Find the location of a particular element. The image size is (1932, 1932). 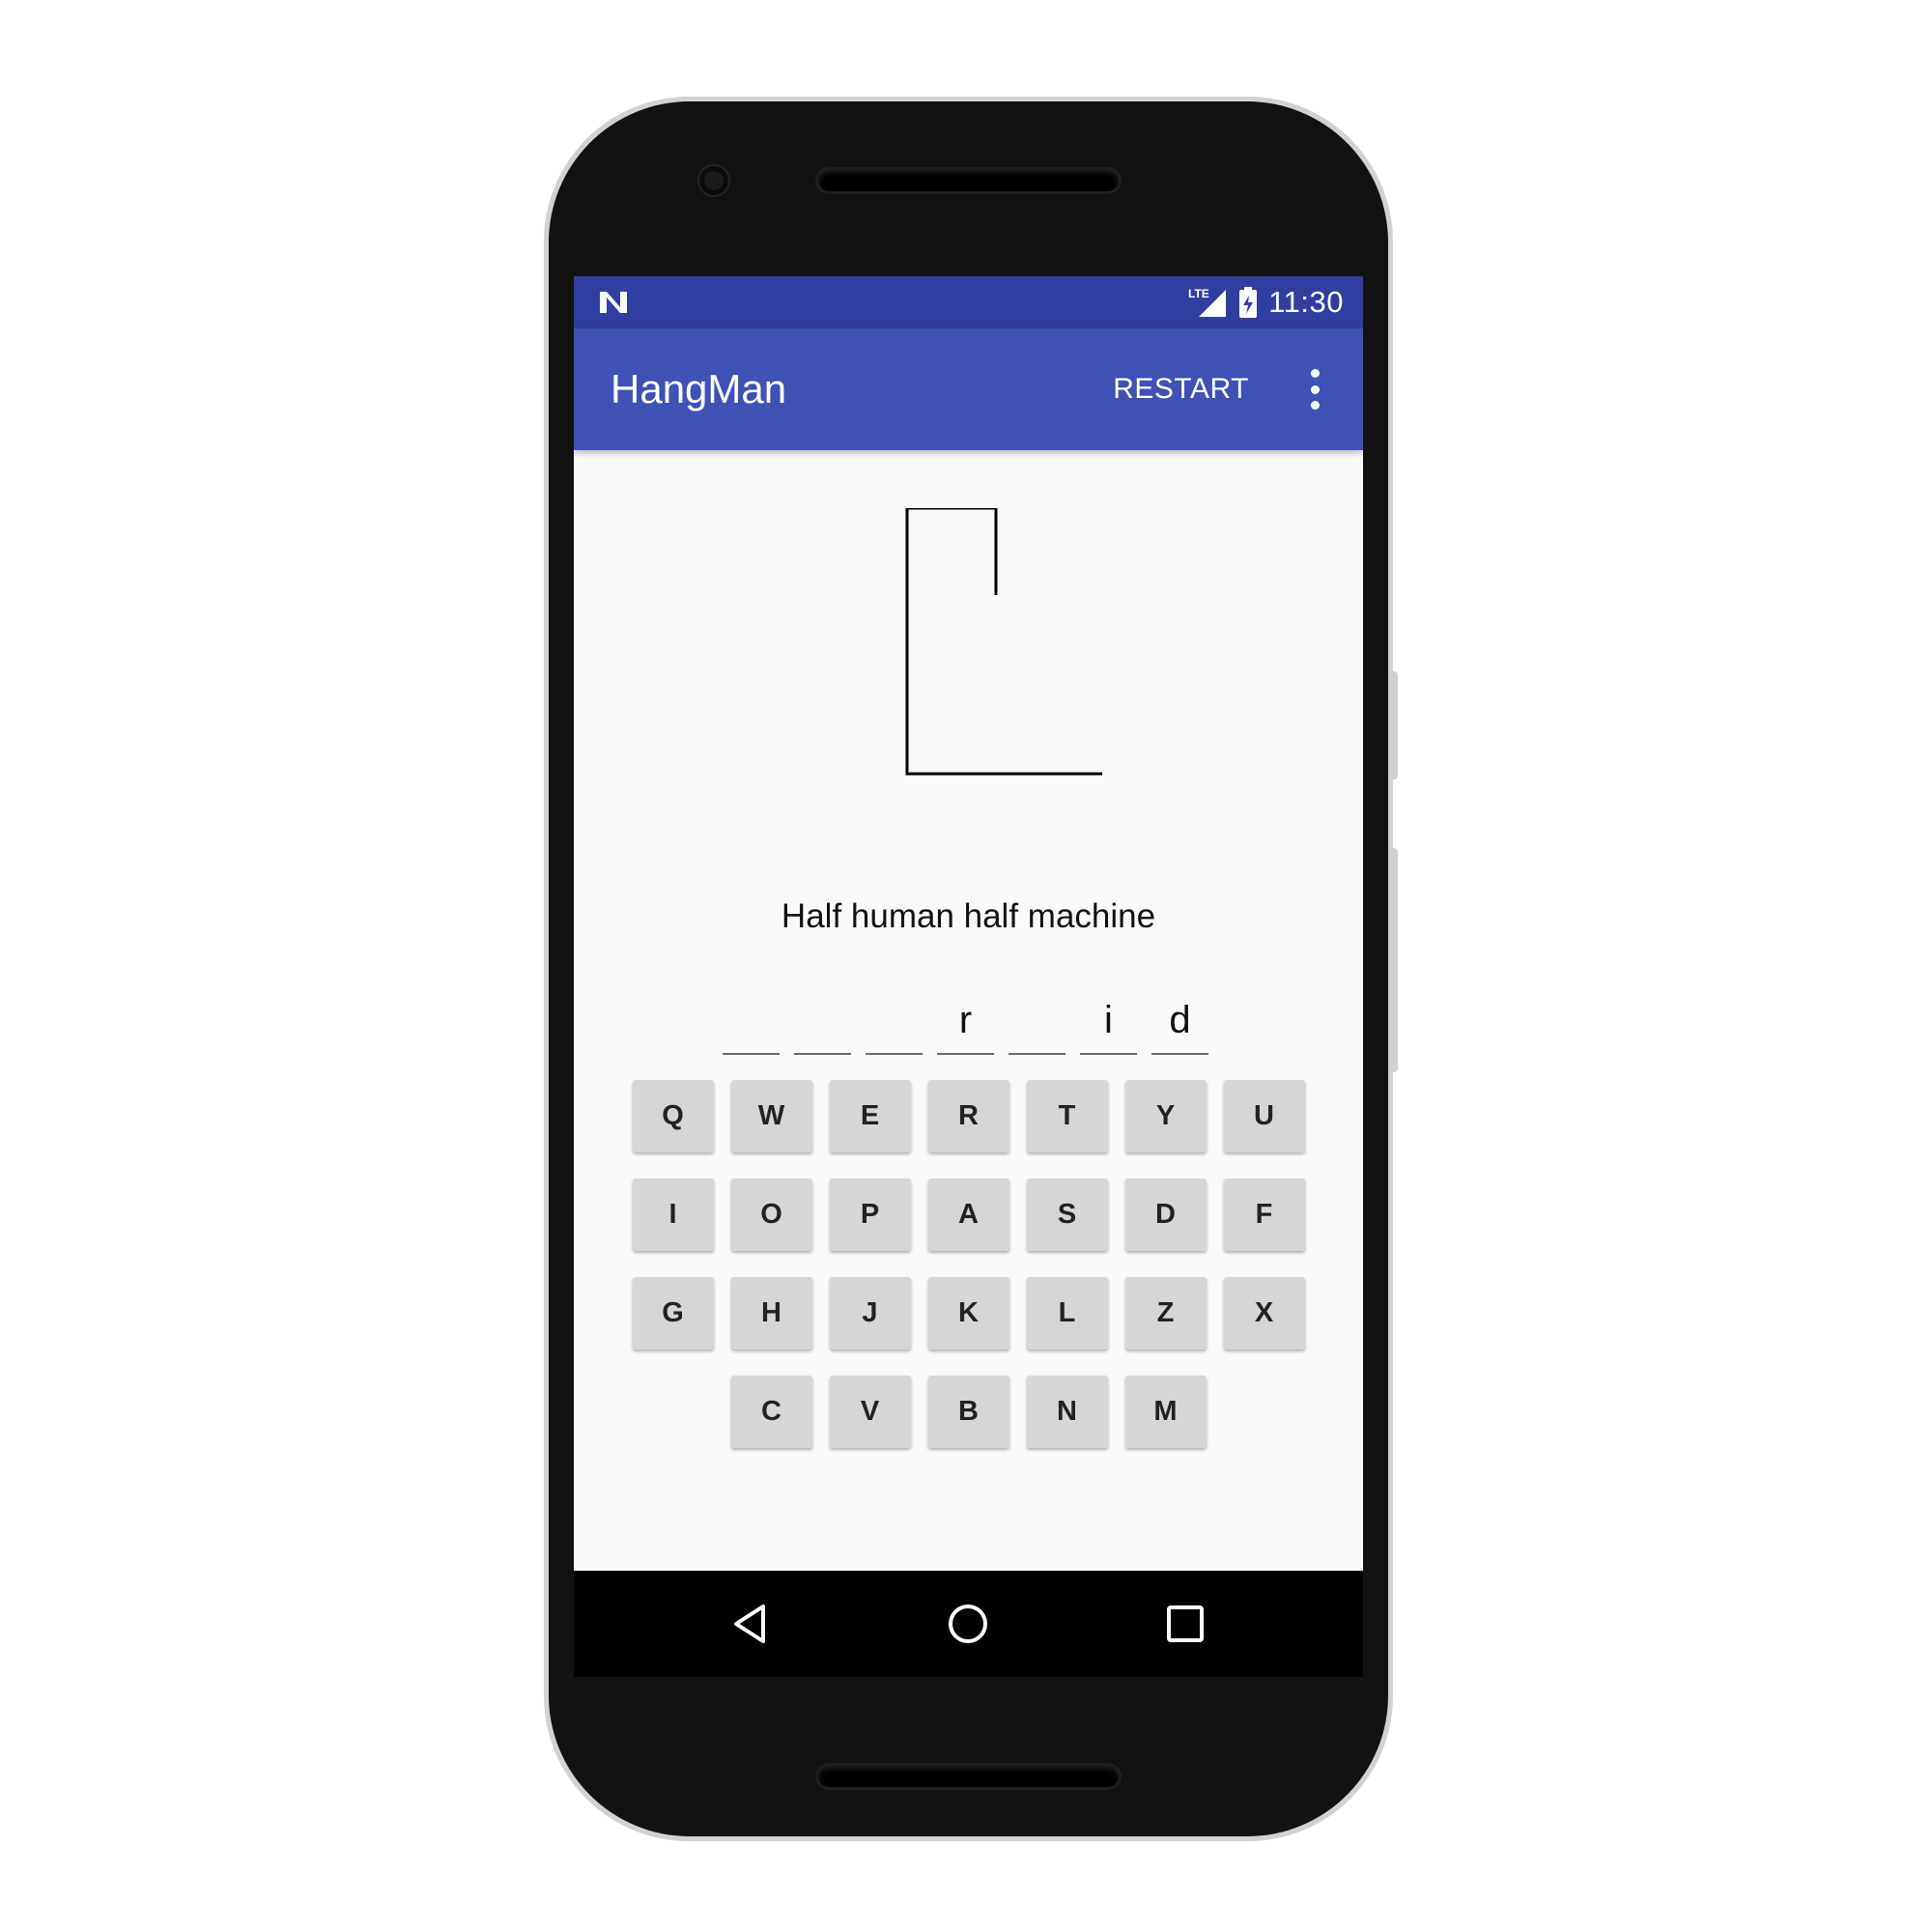

keyboard-row: I O P A S D F is located at coordinates (968, 1215).